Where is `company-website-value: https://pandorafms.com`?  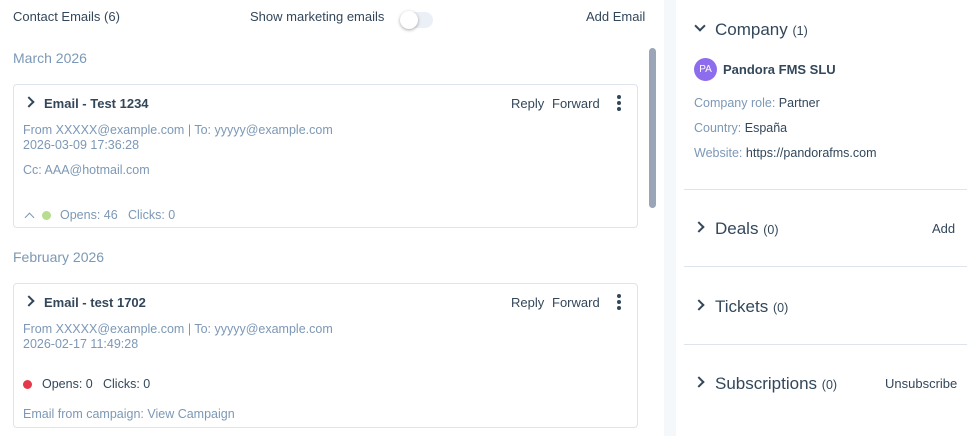
company-website-value: https://pandorafms.com is located at coordinates (811, 153).